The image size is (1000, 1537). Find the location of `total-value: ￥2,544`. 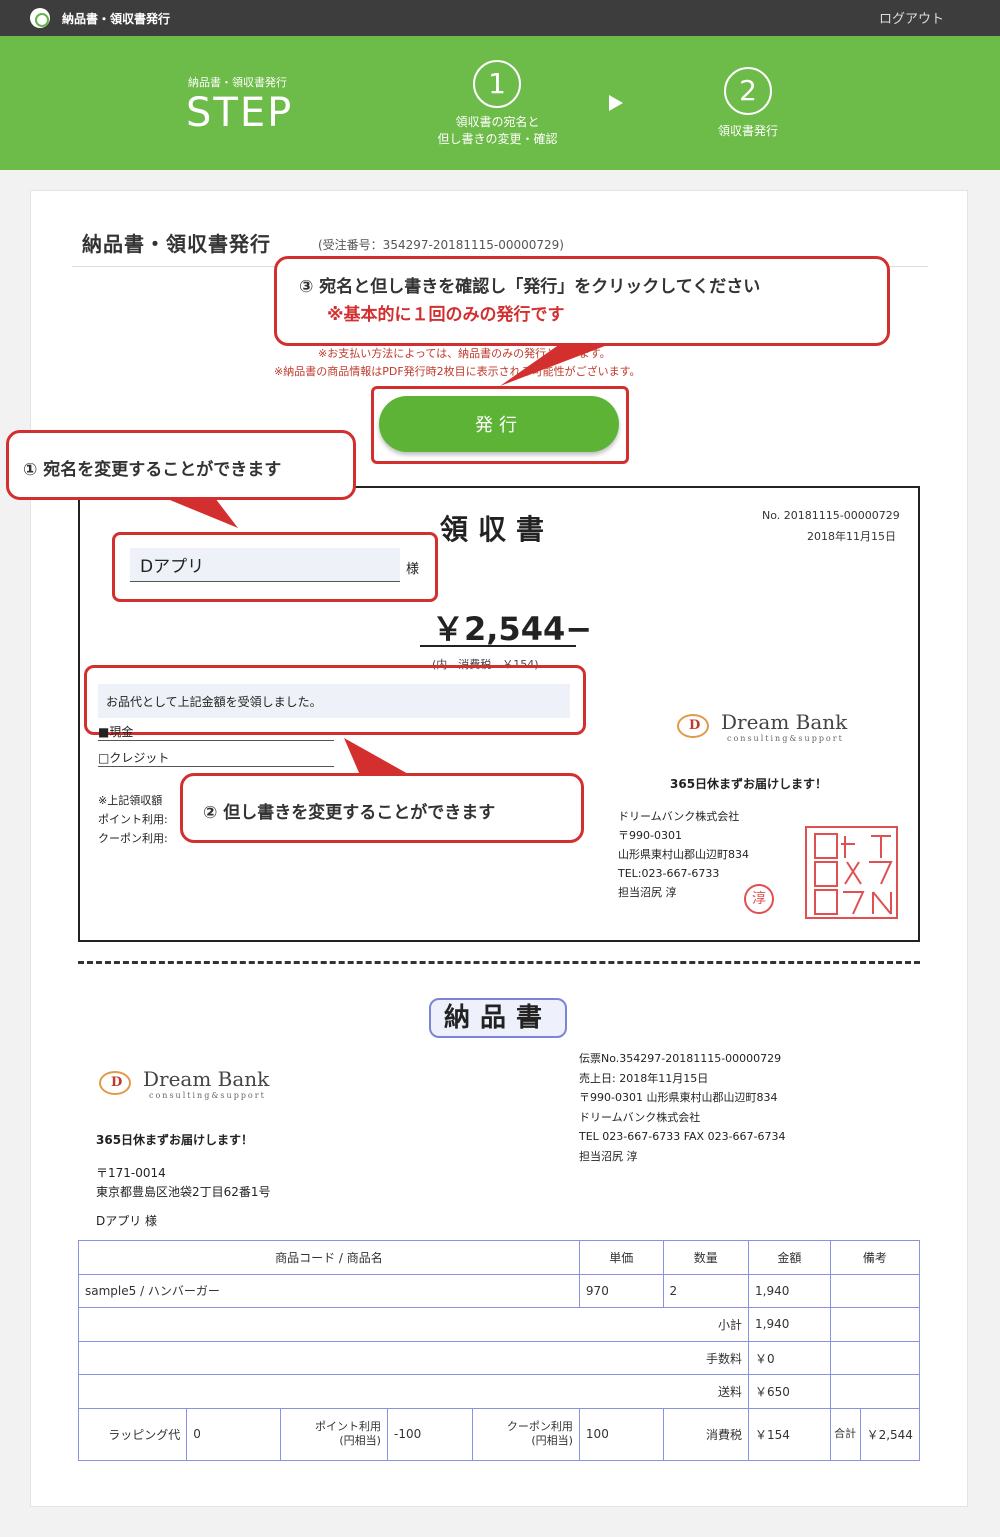

total-value: ￥2,544 is located at coordinates (890, 1434).